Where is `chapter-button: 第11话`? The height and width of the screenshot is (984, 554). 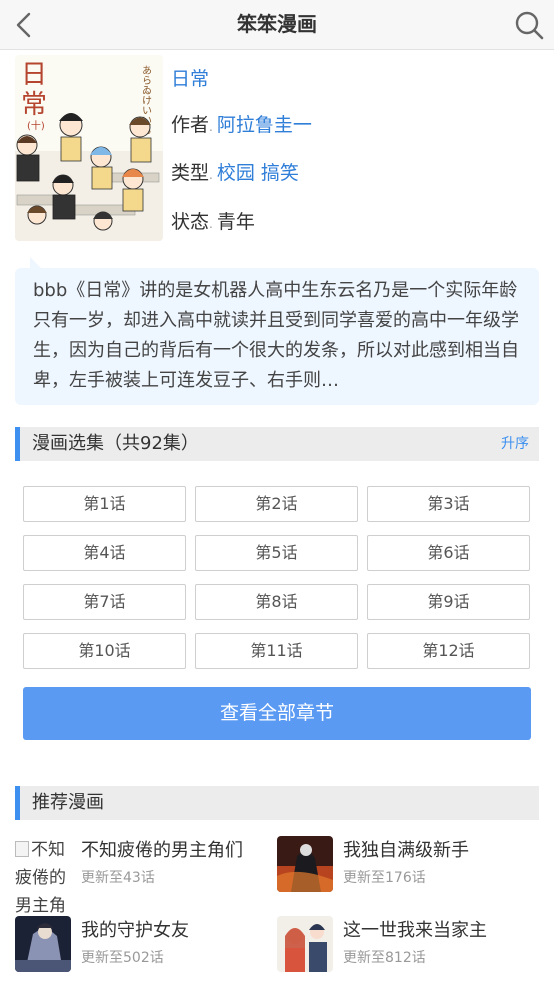
chapter-button: 第11话 is located at coordinates (276, 651).